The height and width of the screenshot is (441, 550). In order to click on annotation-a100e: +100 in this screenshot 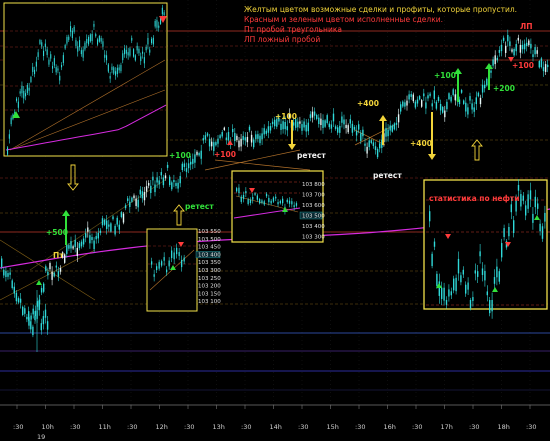, I will do `click(523, 65)`.